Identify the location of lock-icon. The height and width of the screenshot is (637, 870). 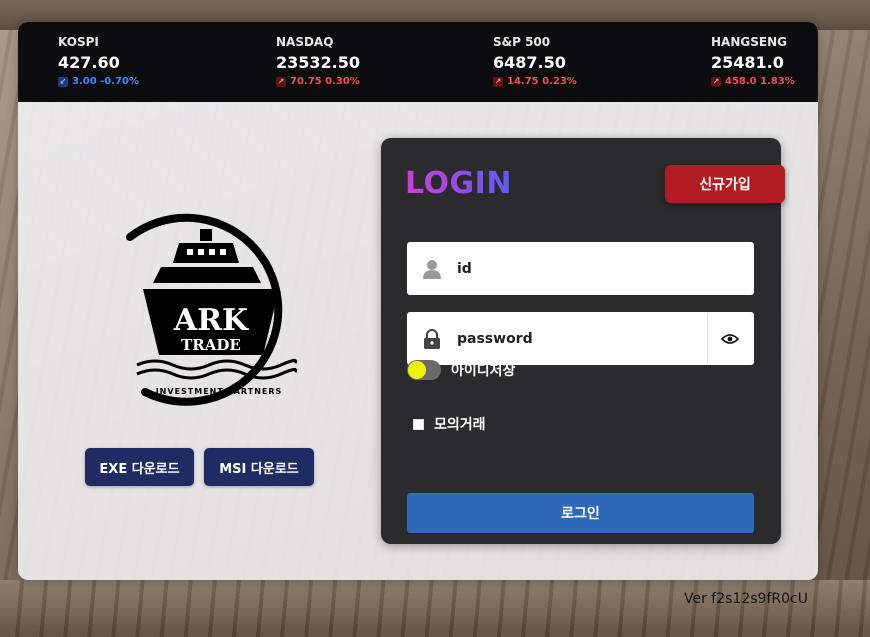
(432, 338).